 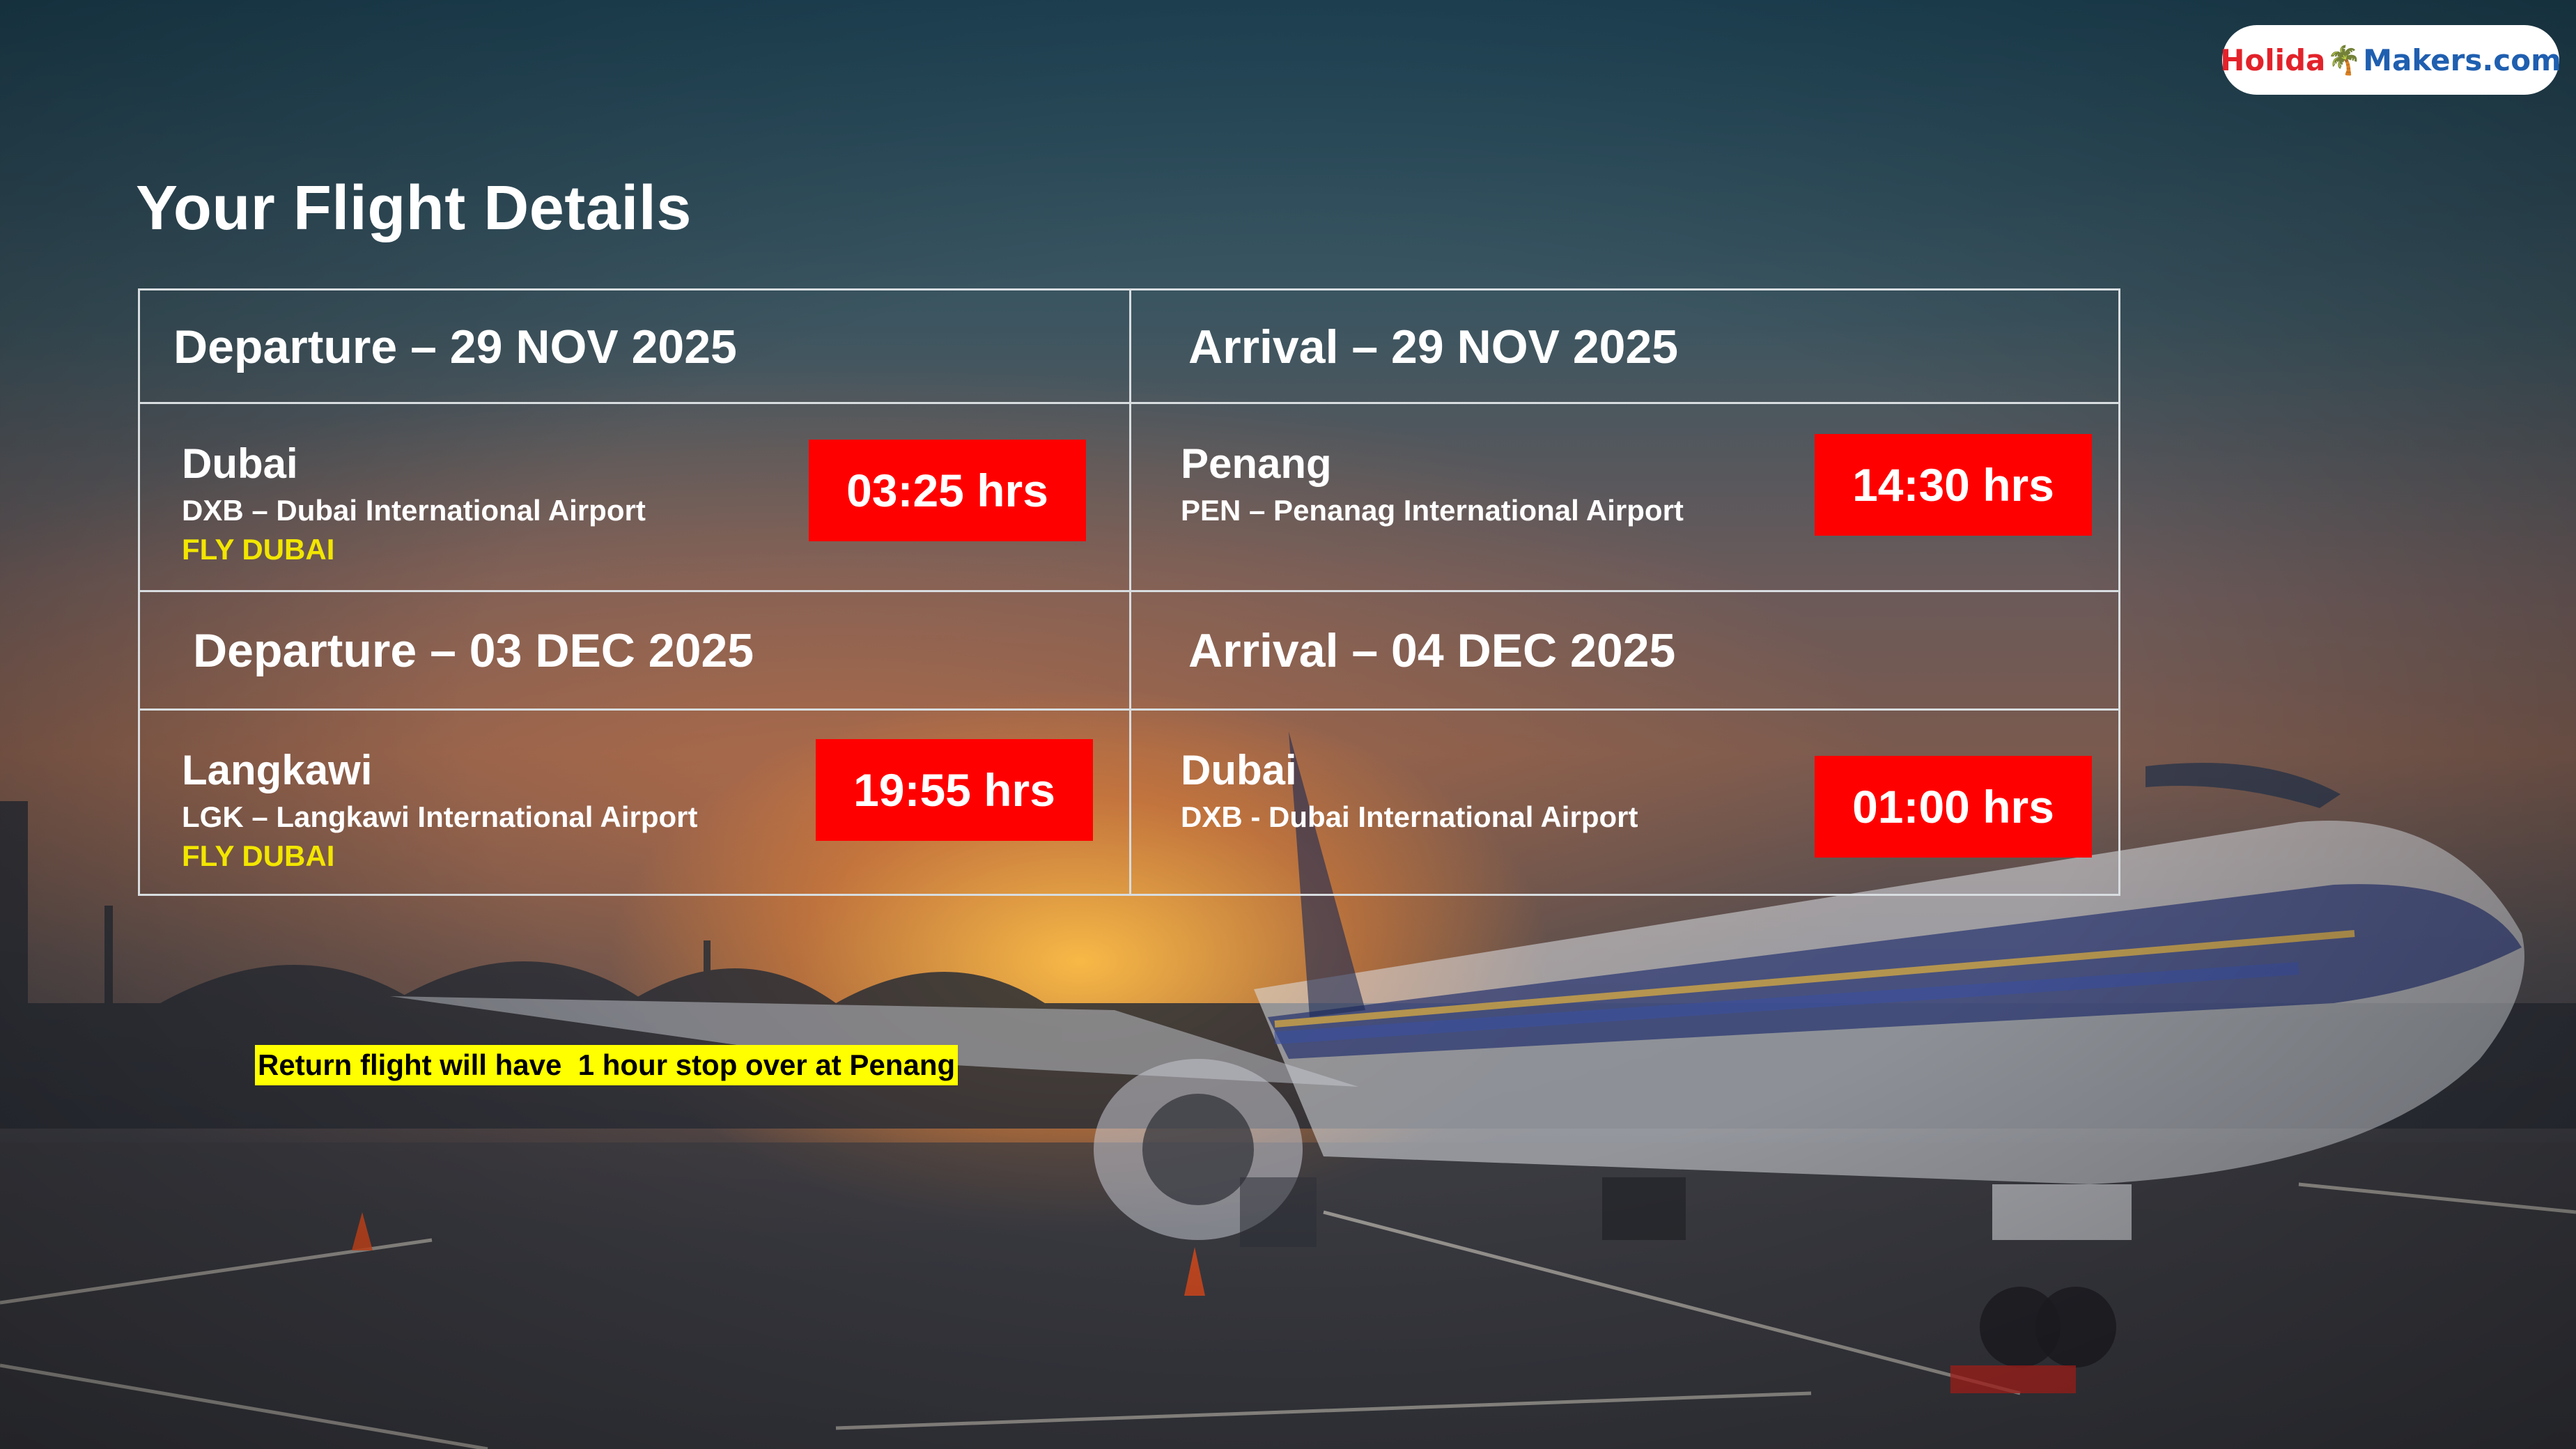 What do you see at coordinates (440, 816) in the screenshot?
I see `return-departure-airport: LGK – Langkawi International Airport` at bounding box center [440, 816].